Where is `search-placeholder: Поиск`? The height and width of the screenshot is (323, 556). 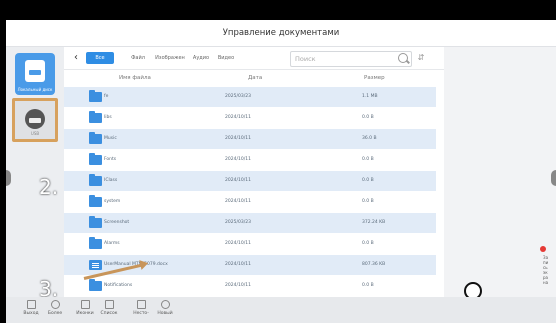 search-placeholder: Поиск is located at coordinates (305, 59).